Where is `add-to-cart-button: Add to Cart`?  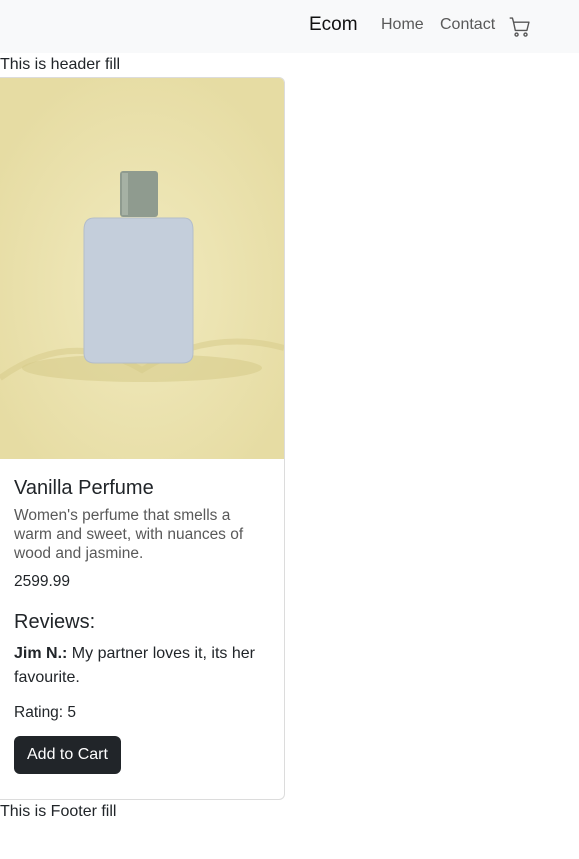 add-to-cart-button: Add to Cart is located at coordinates (67, 755).